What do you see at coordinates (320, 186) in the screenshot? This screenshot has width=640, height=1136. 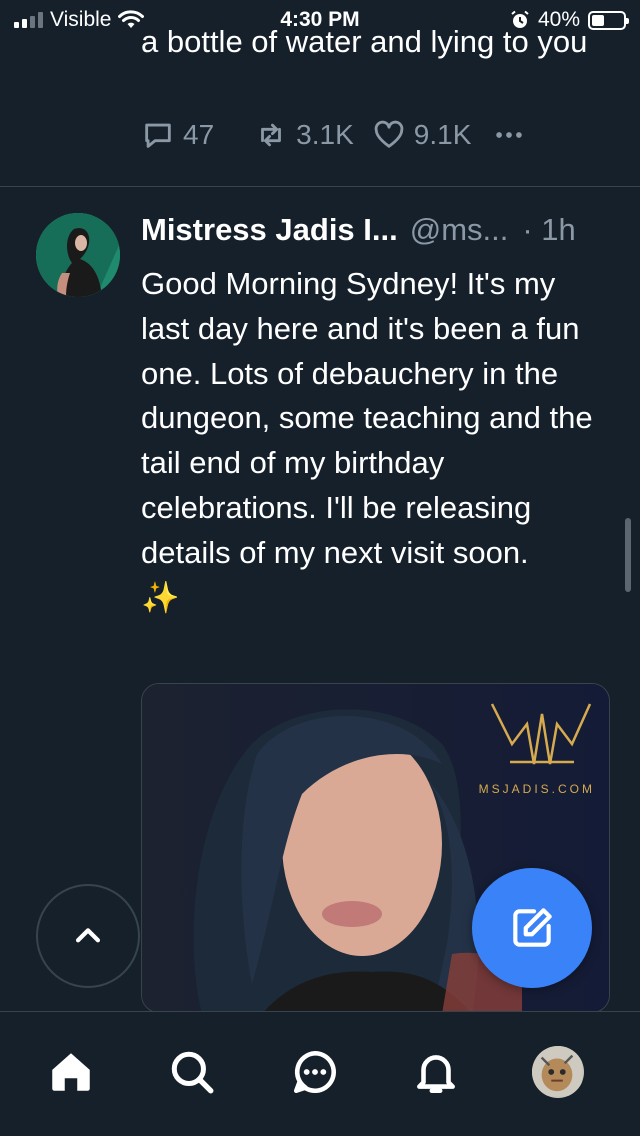 I see `tweet-divider` at bounding box center [320, 186].